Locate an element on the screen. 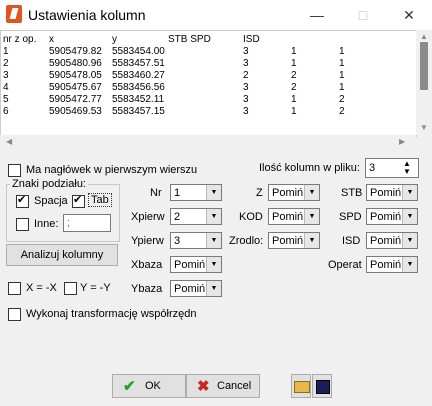 Image resolution: width=432 pixels, height=406 pixels. ypierw-select-value: 3 is located at coordinates (177, 241).